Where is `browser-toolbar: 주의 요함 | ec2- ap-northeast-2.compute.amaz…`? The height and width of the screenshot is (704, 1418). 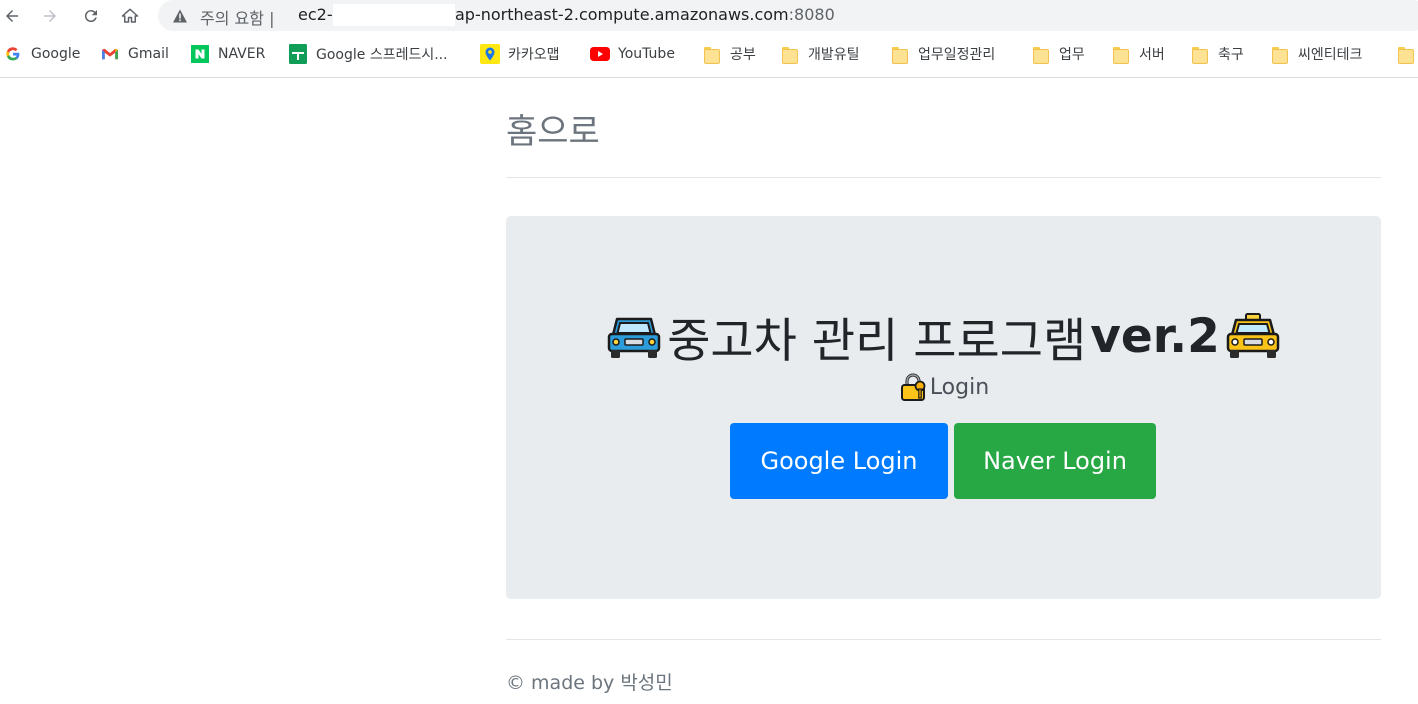
browser-toolbar: 주의 요함 | ec2- ap-northeast-2.compute.amaz… is located at coordinates (709, 16).